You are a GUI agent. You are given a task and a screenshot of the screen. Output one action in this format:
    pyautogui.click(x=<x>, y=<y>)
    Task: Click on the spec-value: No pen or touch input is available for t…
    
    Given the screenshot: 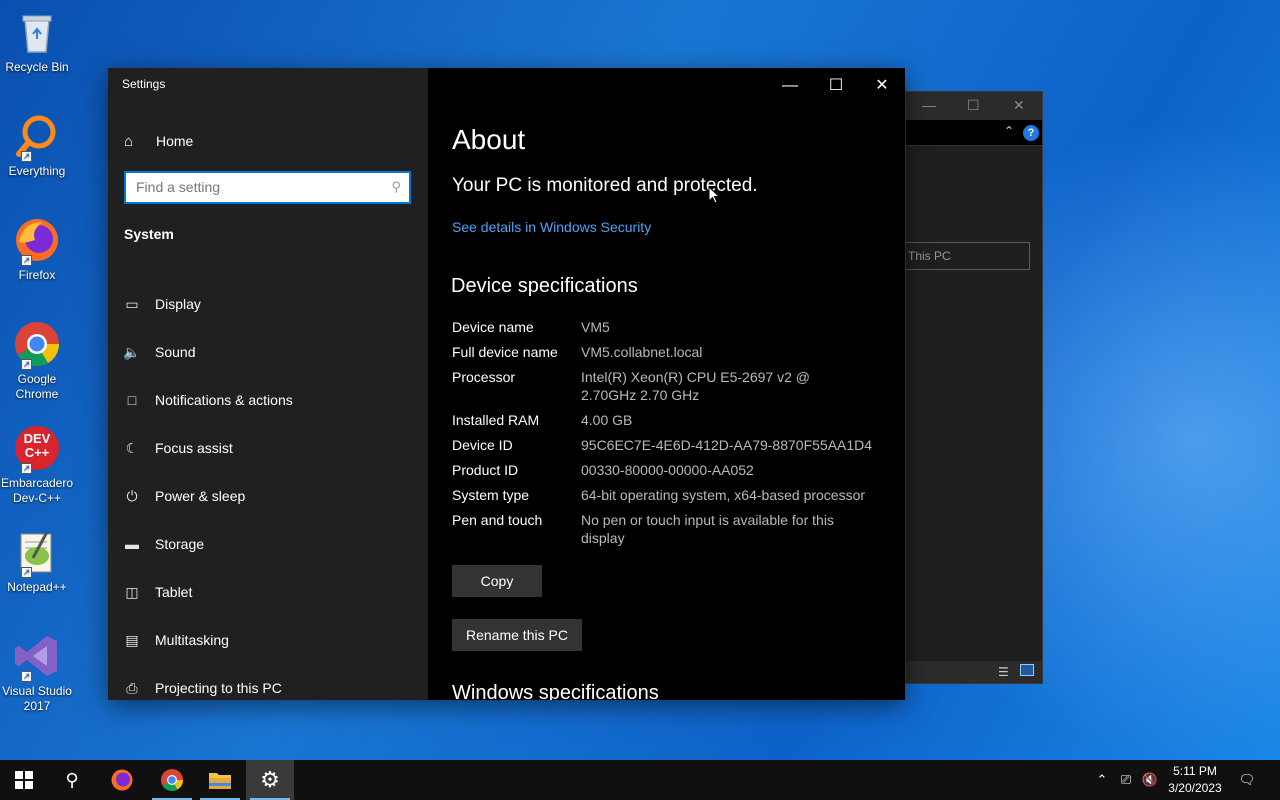 What is the action you would take?
    pyautogui.click(x=707, y=529)
    